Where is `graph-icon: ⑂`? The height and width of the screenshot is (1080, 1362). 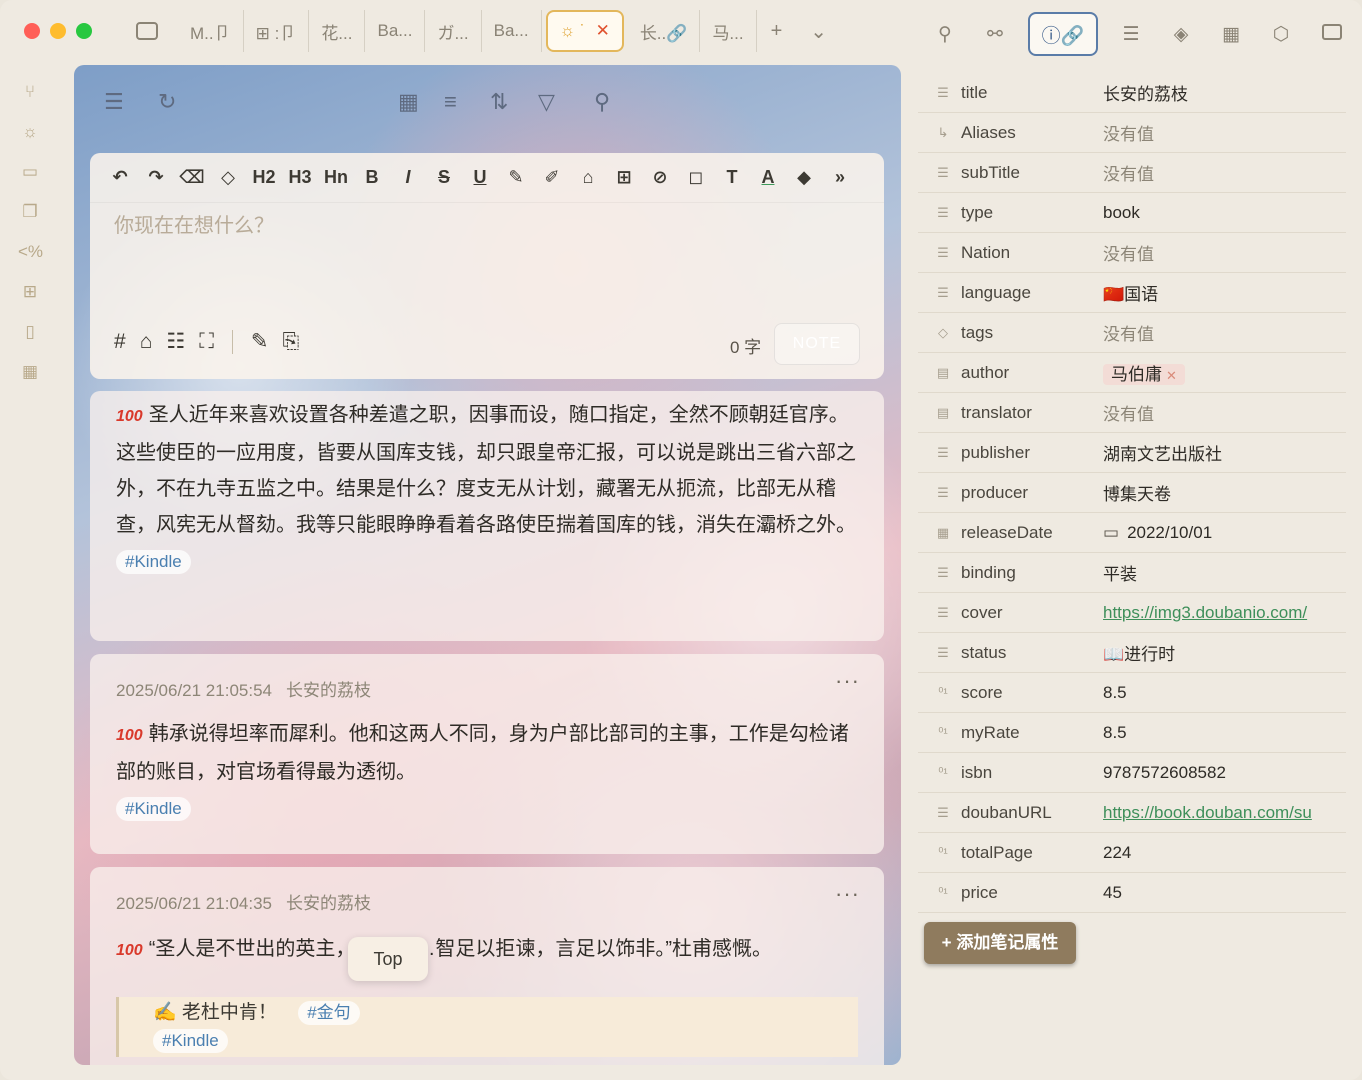
graph-icon: ⑂ is located at coordinates (30, 92).